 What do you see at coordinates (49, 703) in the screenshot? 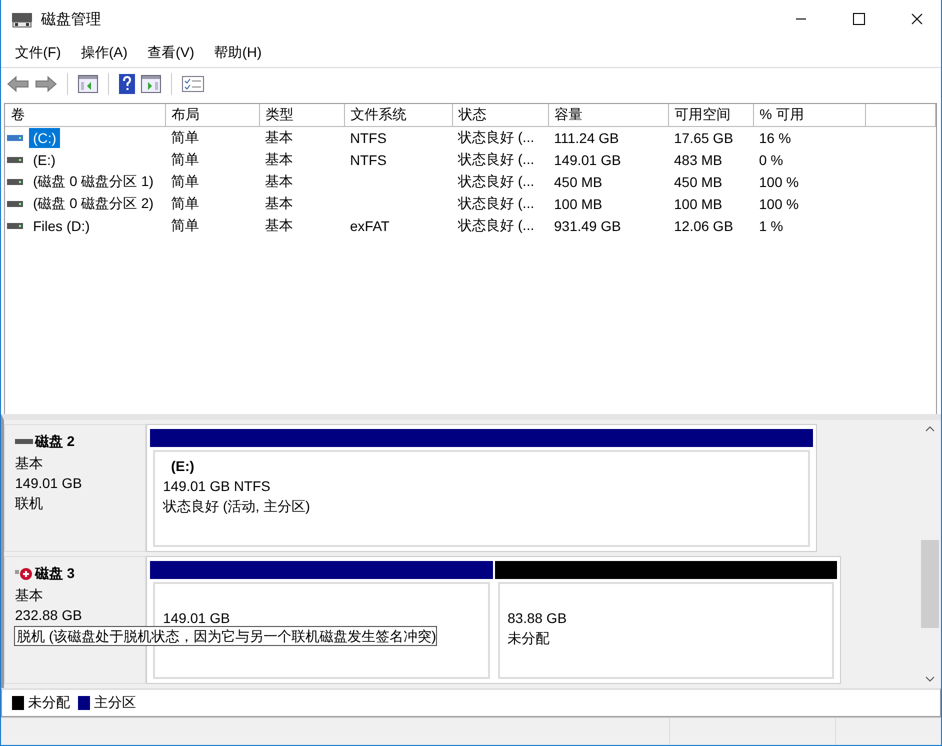
I see `legend-label: 未分配` at bounding box center [49, 703].